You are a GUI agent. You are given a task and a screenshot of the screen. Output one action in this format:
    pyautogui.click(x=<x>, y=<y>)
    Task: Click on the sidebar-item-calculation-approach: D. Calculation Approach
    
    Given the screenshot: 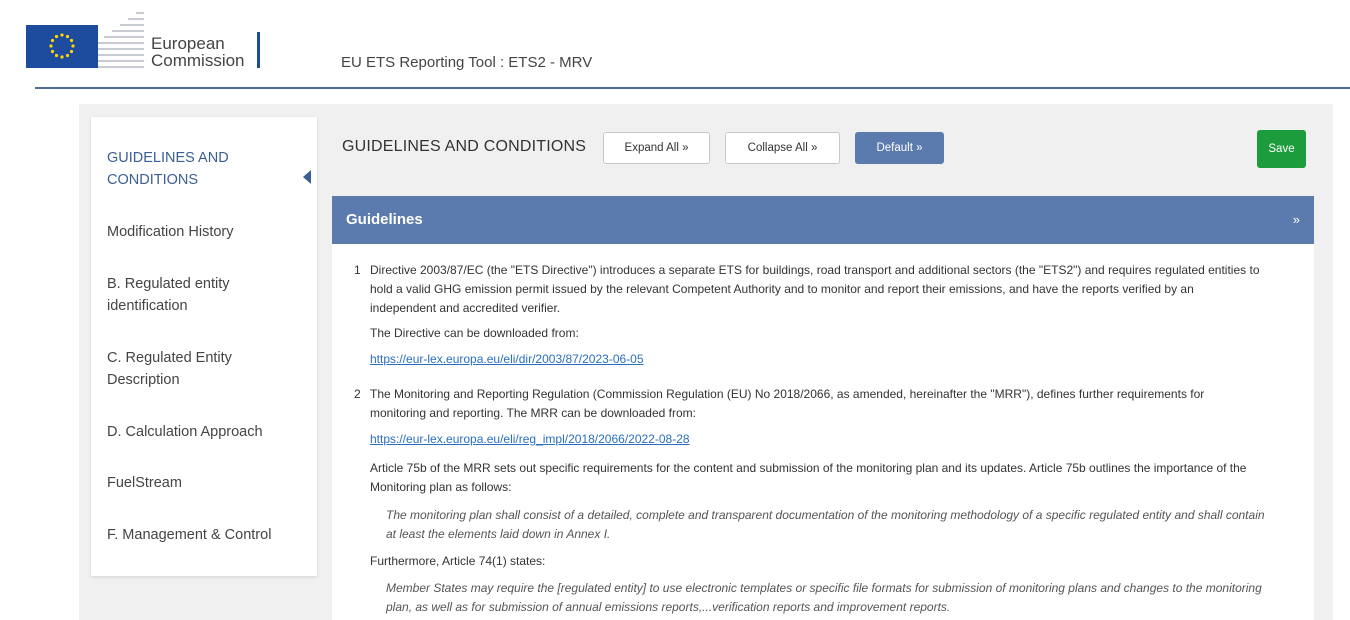 What is the action you would take?
    pyautogui.click(x=207, y=432)
    